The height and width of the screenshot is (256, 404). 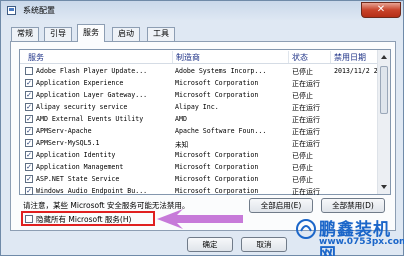 I want to click on tab-startup: 启动, so click(x=126, y=34).